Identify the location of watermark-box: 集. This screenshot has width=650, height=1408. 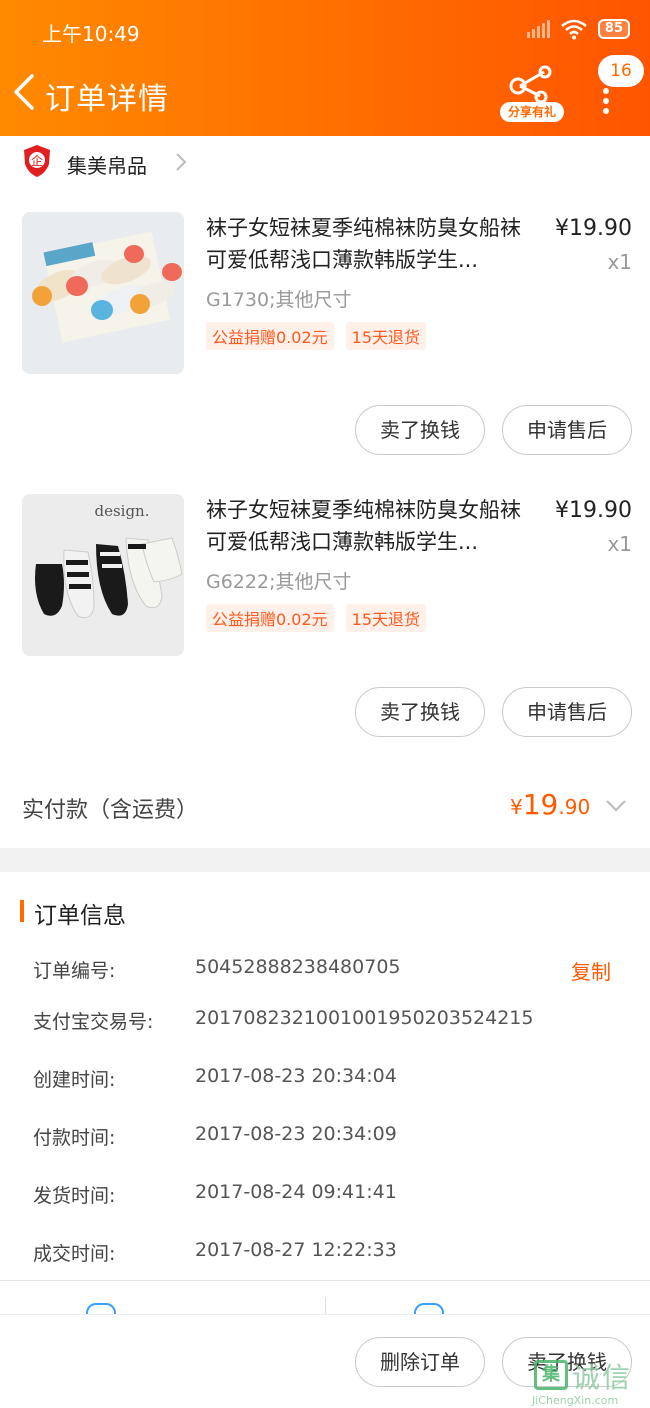
(551, 1375).